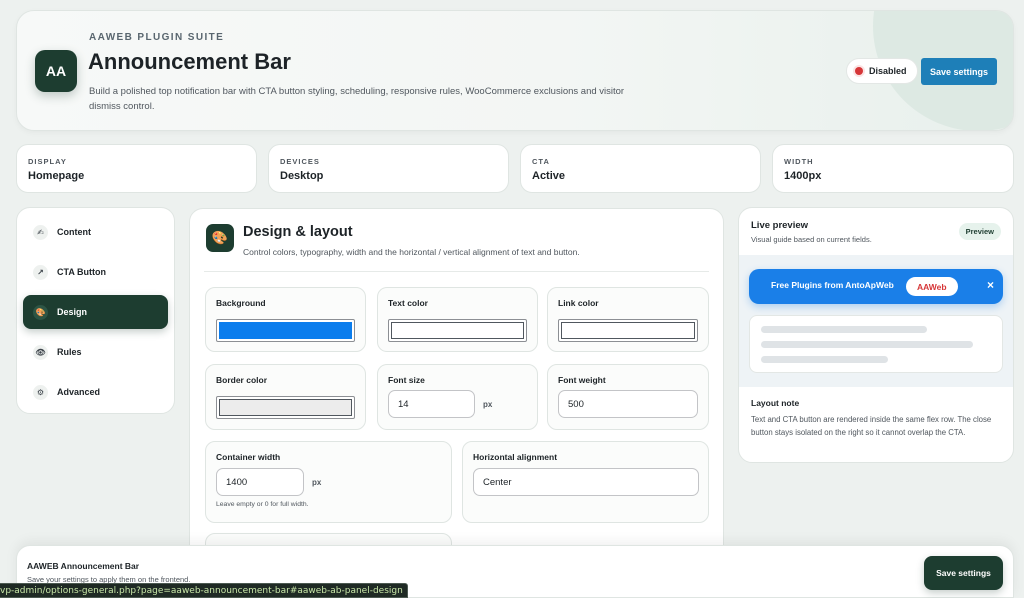 Image resolution: width=1024 pixels, height=598 pixels. I want to click on layout-note-title: Layout note, so click(775, 403).